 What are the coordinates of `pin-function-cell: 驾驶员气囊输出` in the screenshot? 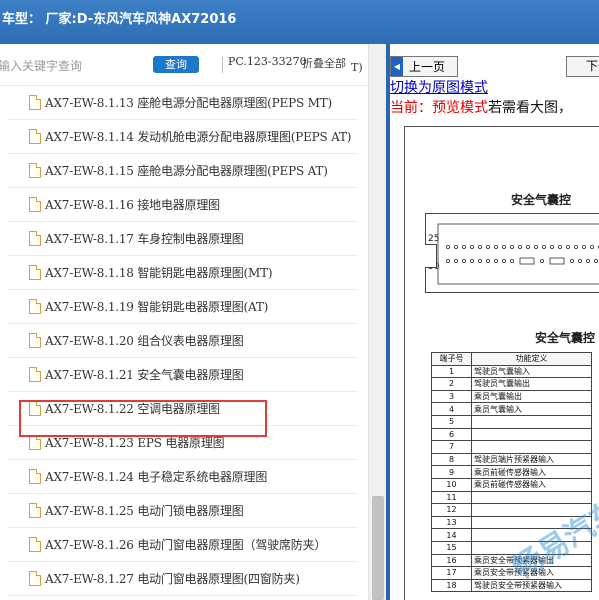 It's located at (531, 384).